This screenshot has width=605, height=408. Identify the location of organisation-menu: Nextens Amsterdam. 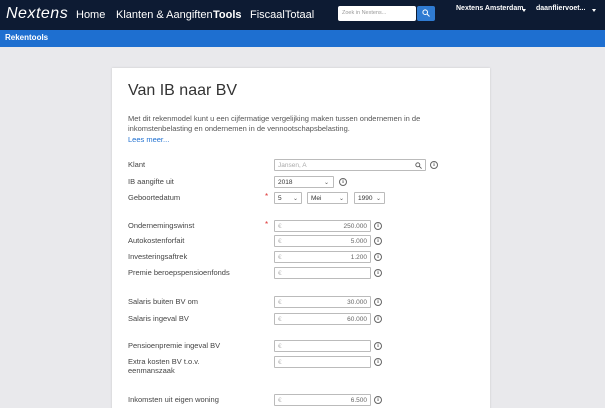
(489, 8).